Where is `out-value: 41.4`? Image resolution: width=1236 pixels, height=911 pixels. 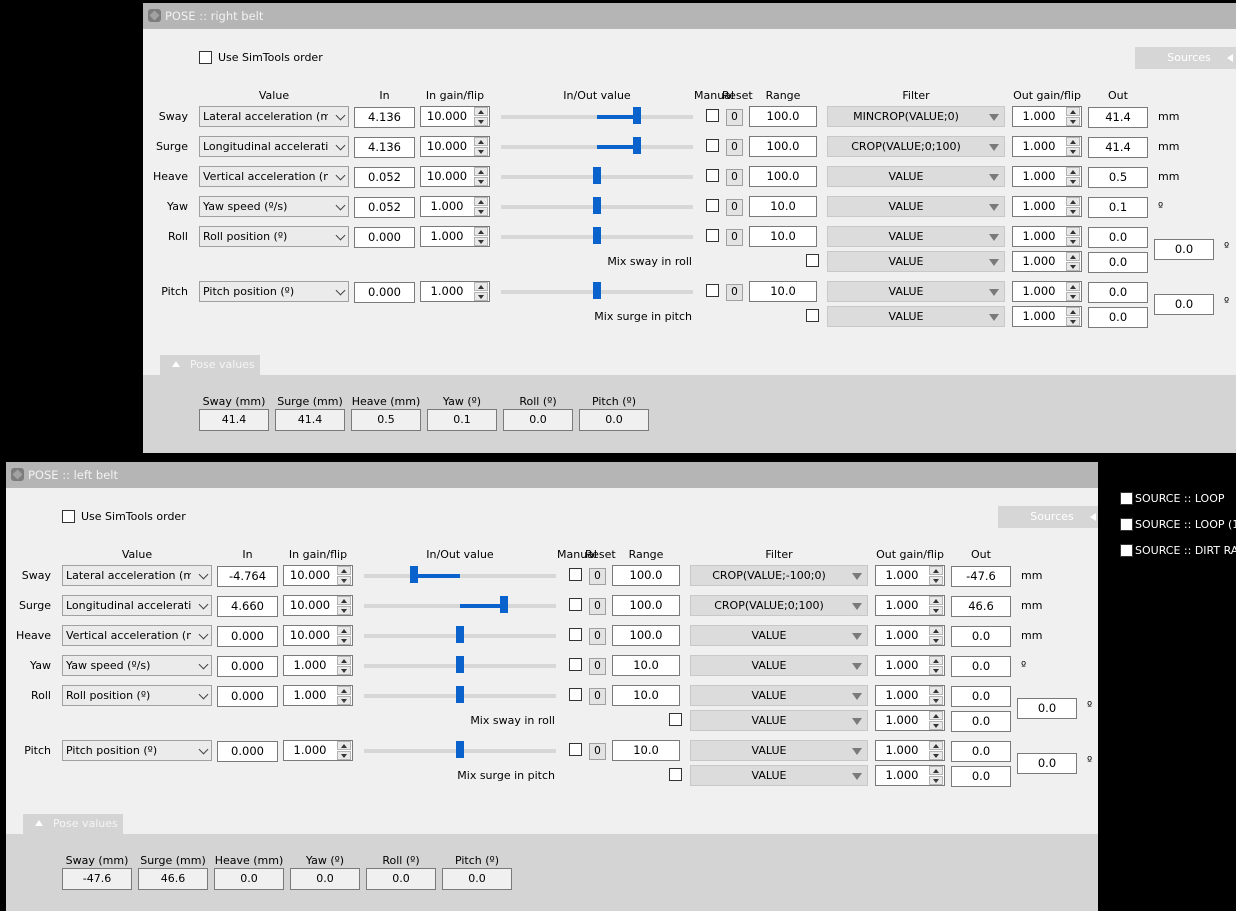 out-value: 41.4 is located at coordinates (1118, 147).